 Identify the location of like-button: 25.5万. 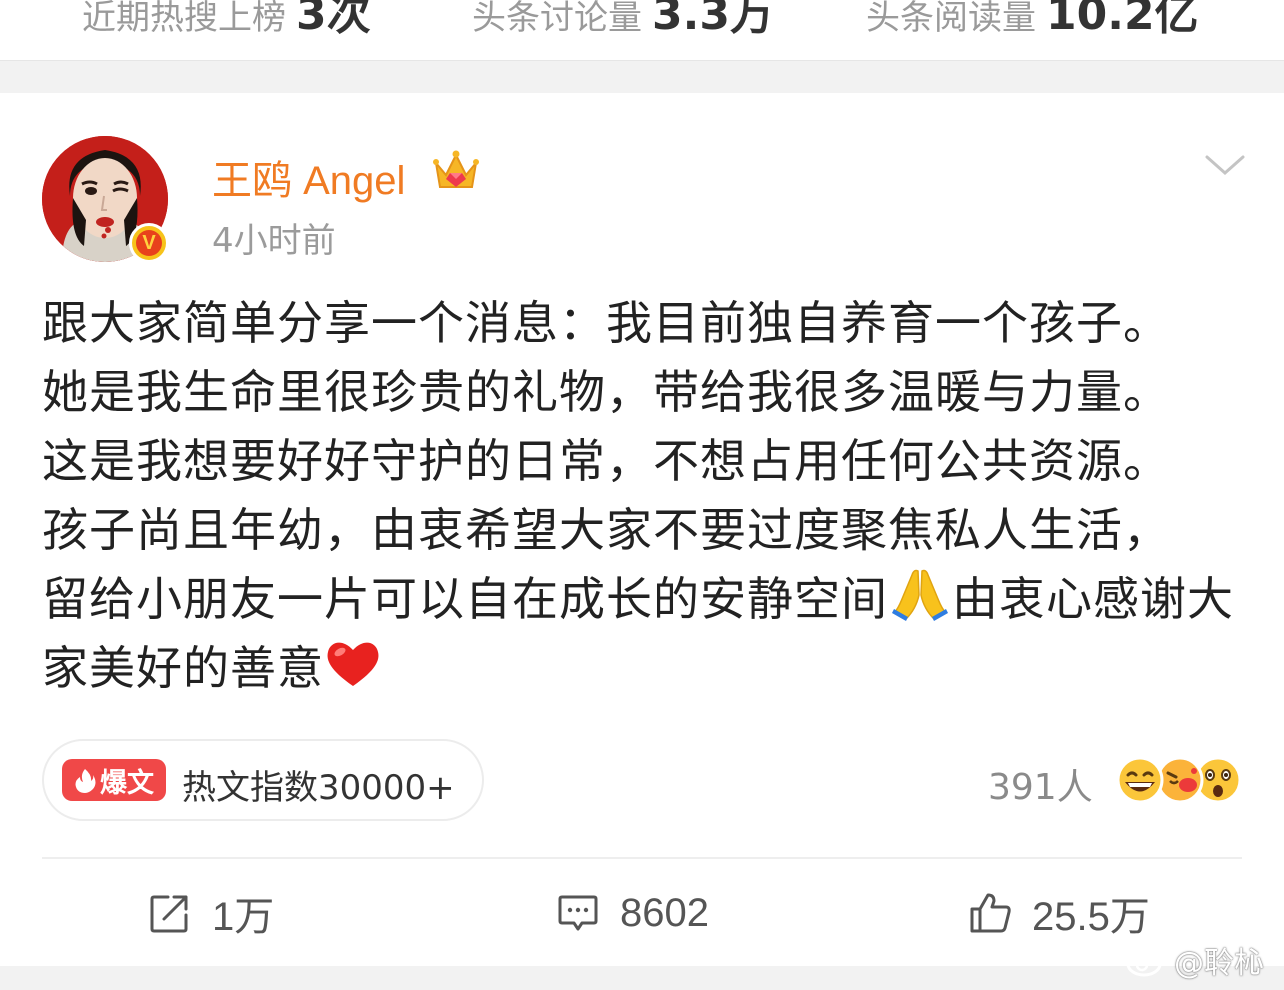
(1059, 913).